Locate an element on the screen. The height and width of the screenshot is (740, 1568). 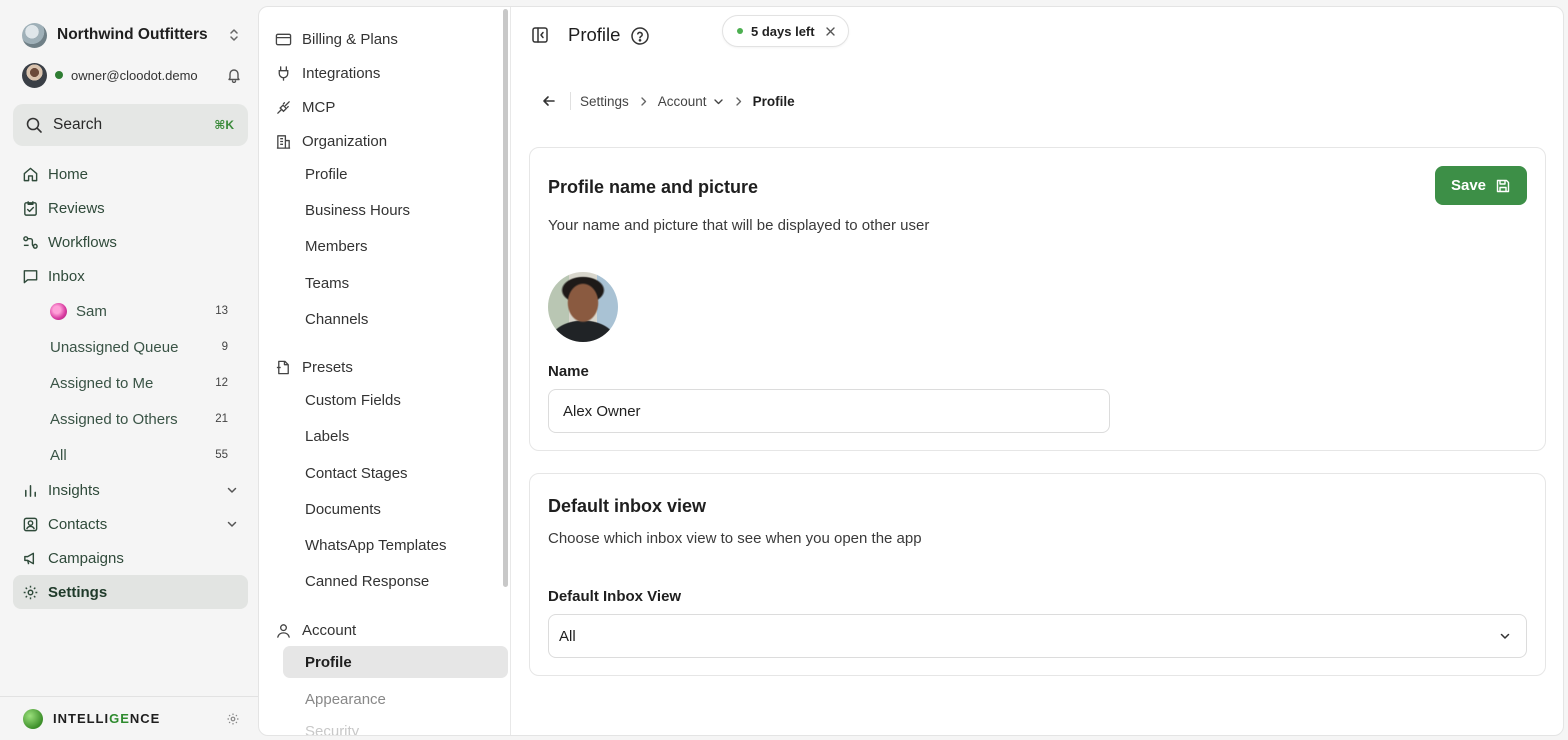
user-icon is located at coordinates (283, 630).